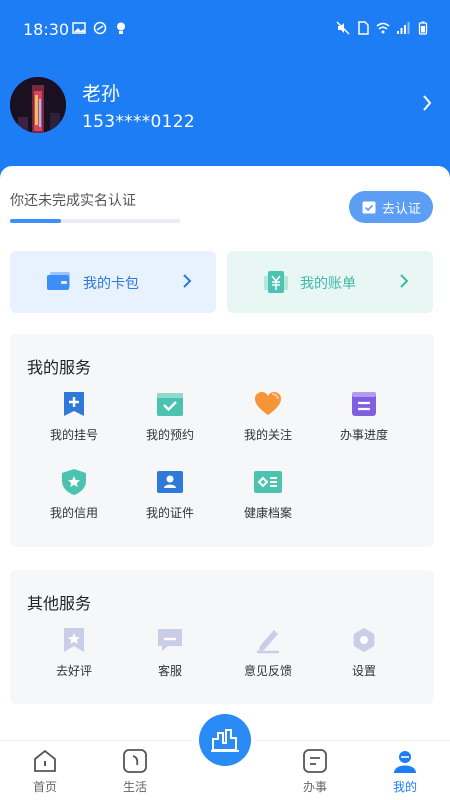 This screenshot has height=800, width=450. I want to click on status-bar: 18:30, so click(225, 29).